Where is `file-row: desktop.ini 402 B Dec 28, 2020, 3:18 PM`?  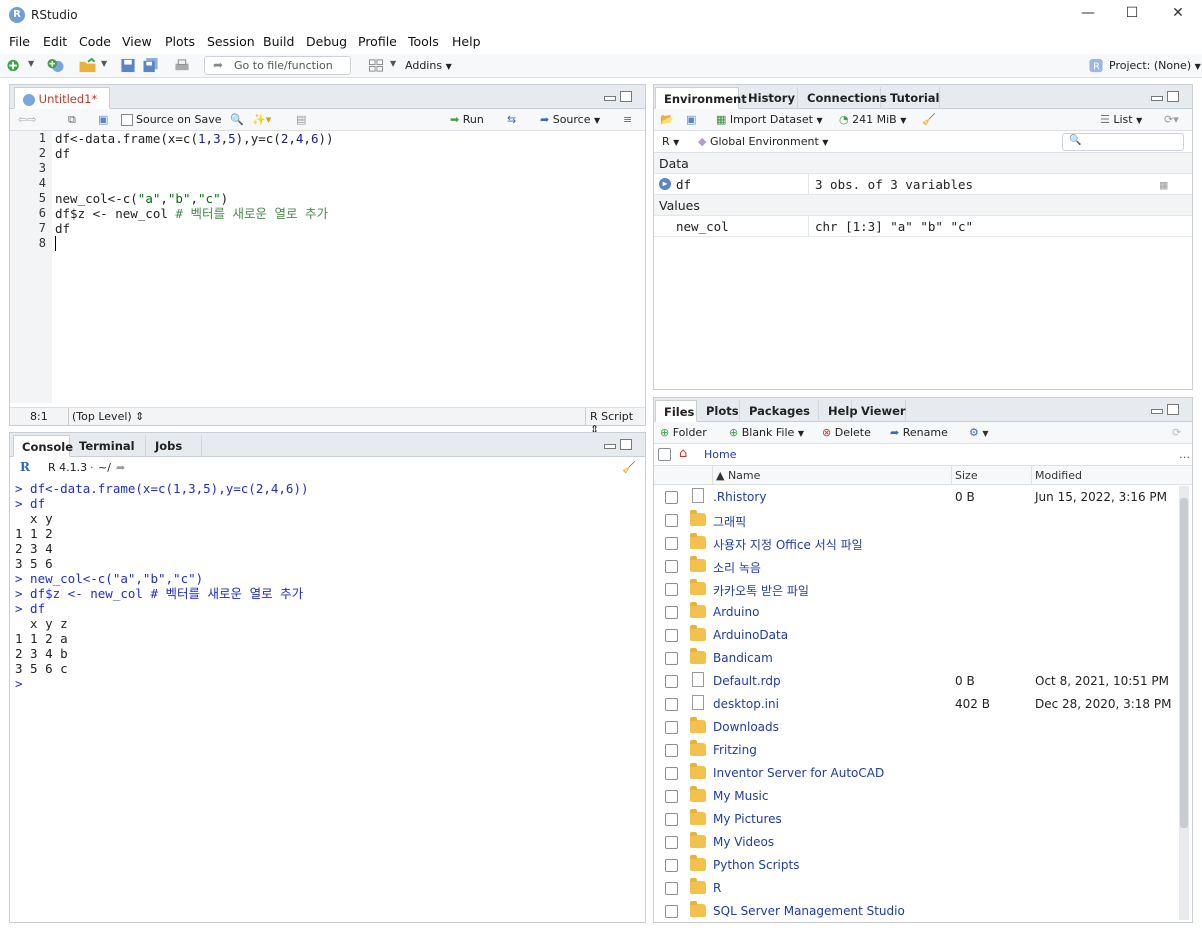 file-row: desktop.ini 402 B Dec 28, 2020, 3:18 PM is located at coordinates (915, 704).